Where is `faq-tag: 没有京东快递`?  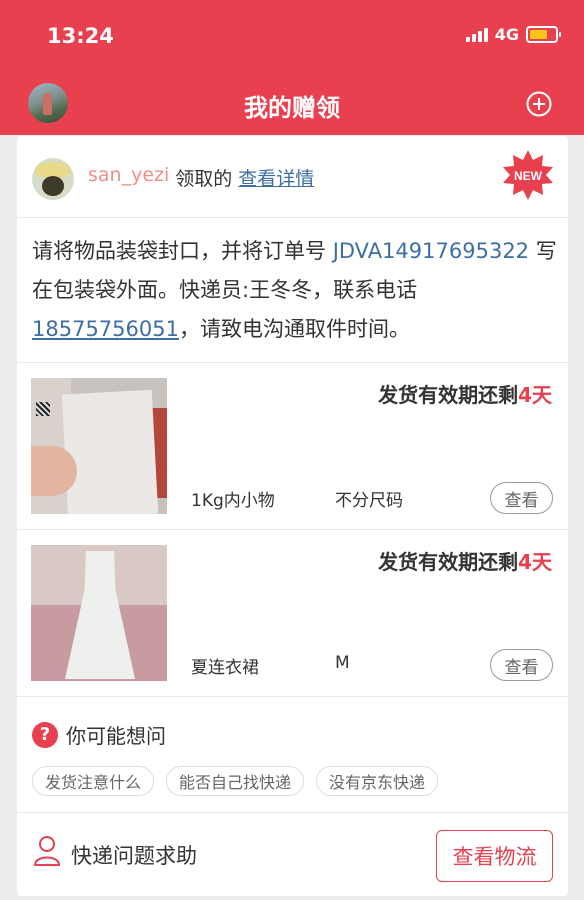
faq-tag: 没有京东快递 is located at coordinates (377, 781).